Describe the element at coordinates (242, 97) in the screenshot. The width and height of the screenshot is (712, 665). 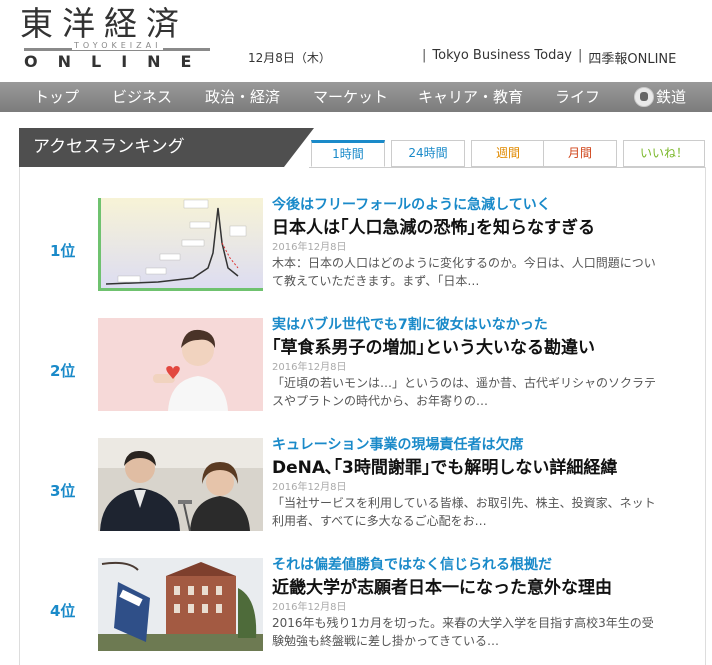
I see `nav-politics-economy: 政治・経済` at that location.